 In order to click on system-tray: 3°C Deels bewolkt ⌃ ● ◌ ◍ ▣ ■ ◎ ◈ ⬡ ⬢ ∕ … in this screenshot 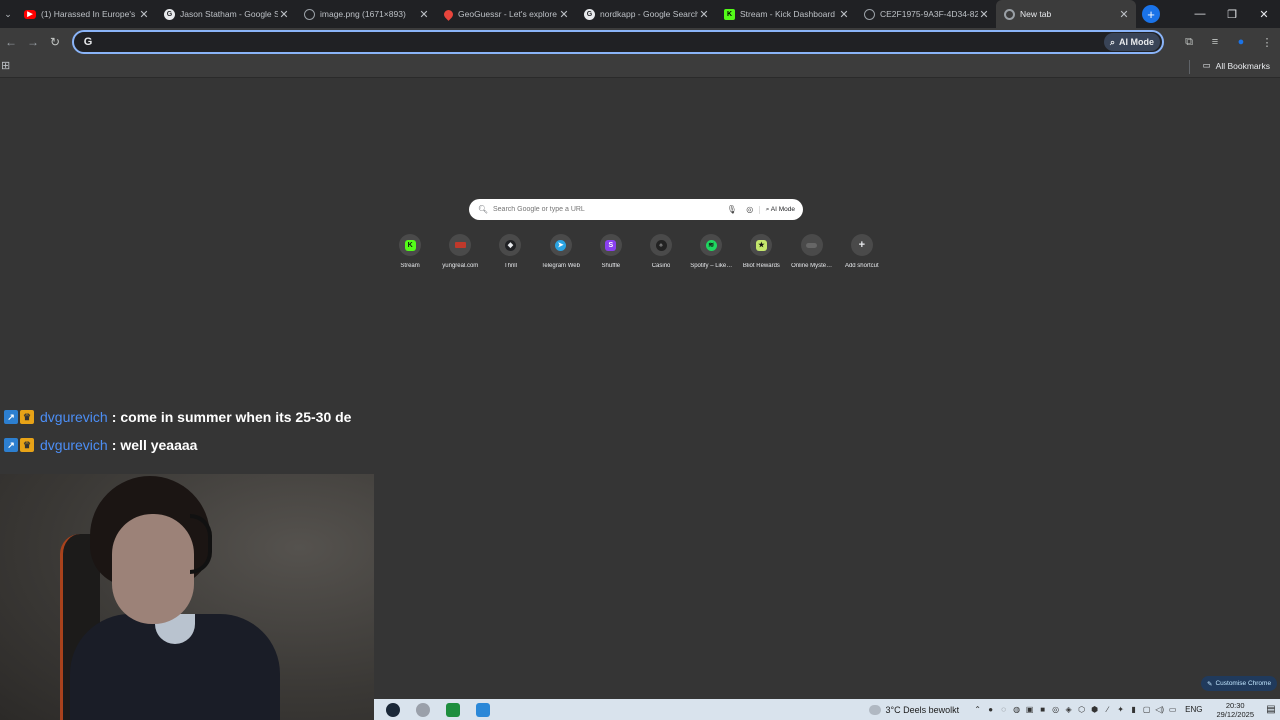, I will do `click(1074, 709)`.